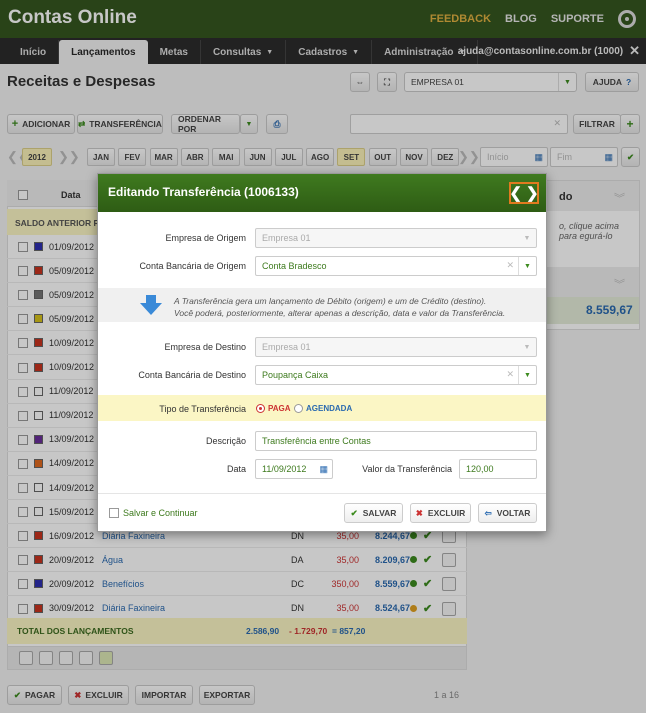  Describe the element at coordinates (407, 469) in the screenshot. I see `valor-label: Valor da Transferência` at that location.